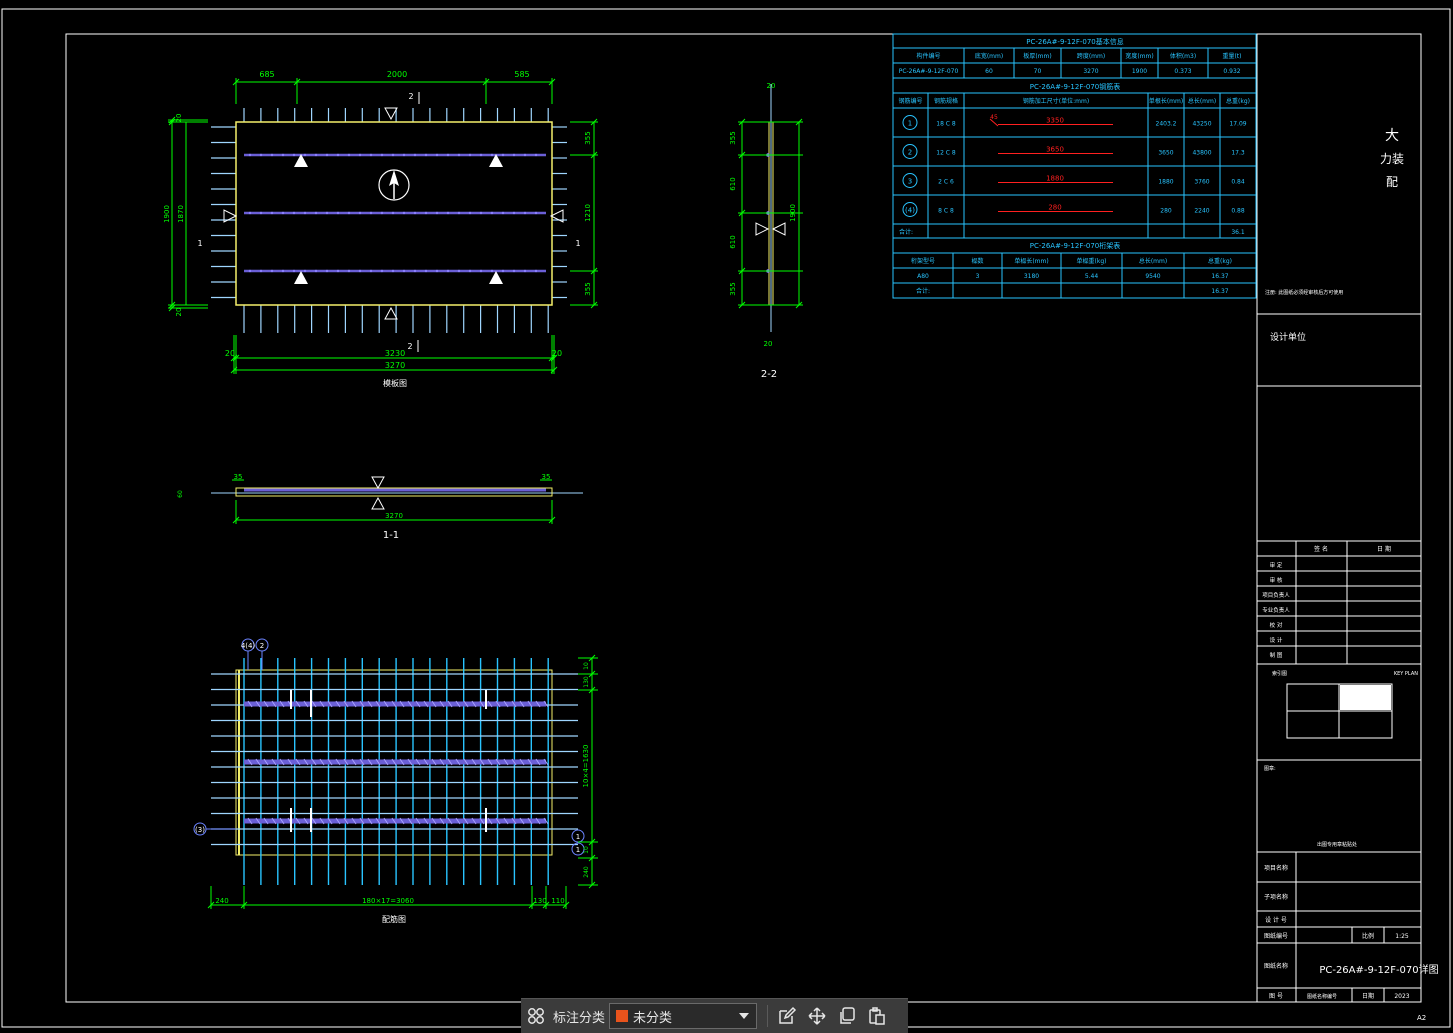 This screenshot has height=1033, width=1453. Describe the element at coordinates (380, 507) in the screenshot. I see `section-1-1: 35 35 3270 60 1-1` at that location.